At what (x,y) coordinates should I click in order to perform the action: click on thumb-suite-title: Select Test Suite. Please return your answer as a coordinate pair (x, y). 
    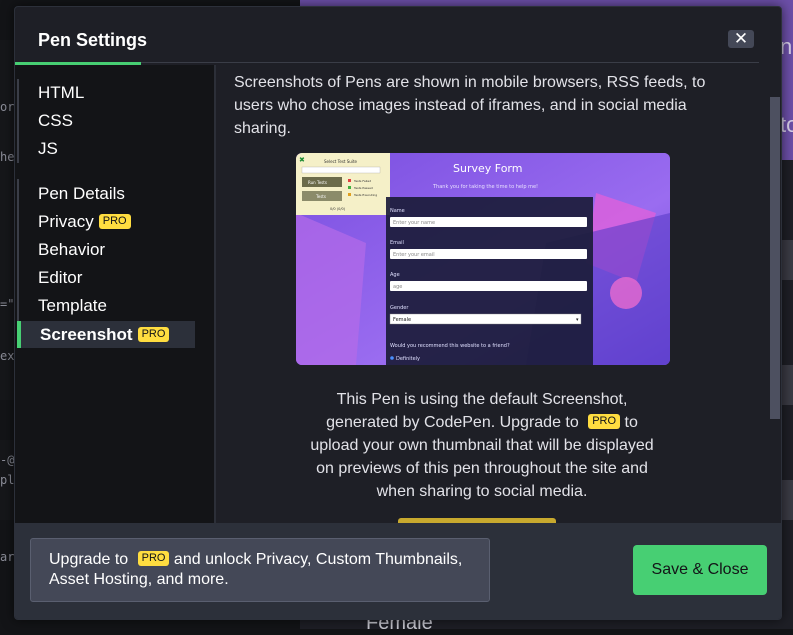
    Looking at the image, I should click on (341, 161).